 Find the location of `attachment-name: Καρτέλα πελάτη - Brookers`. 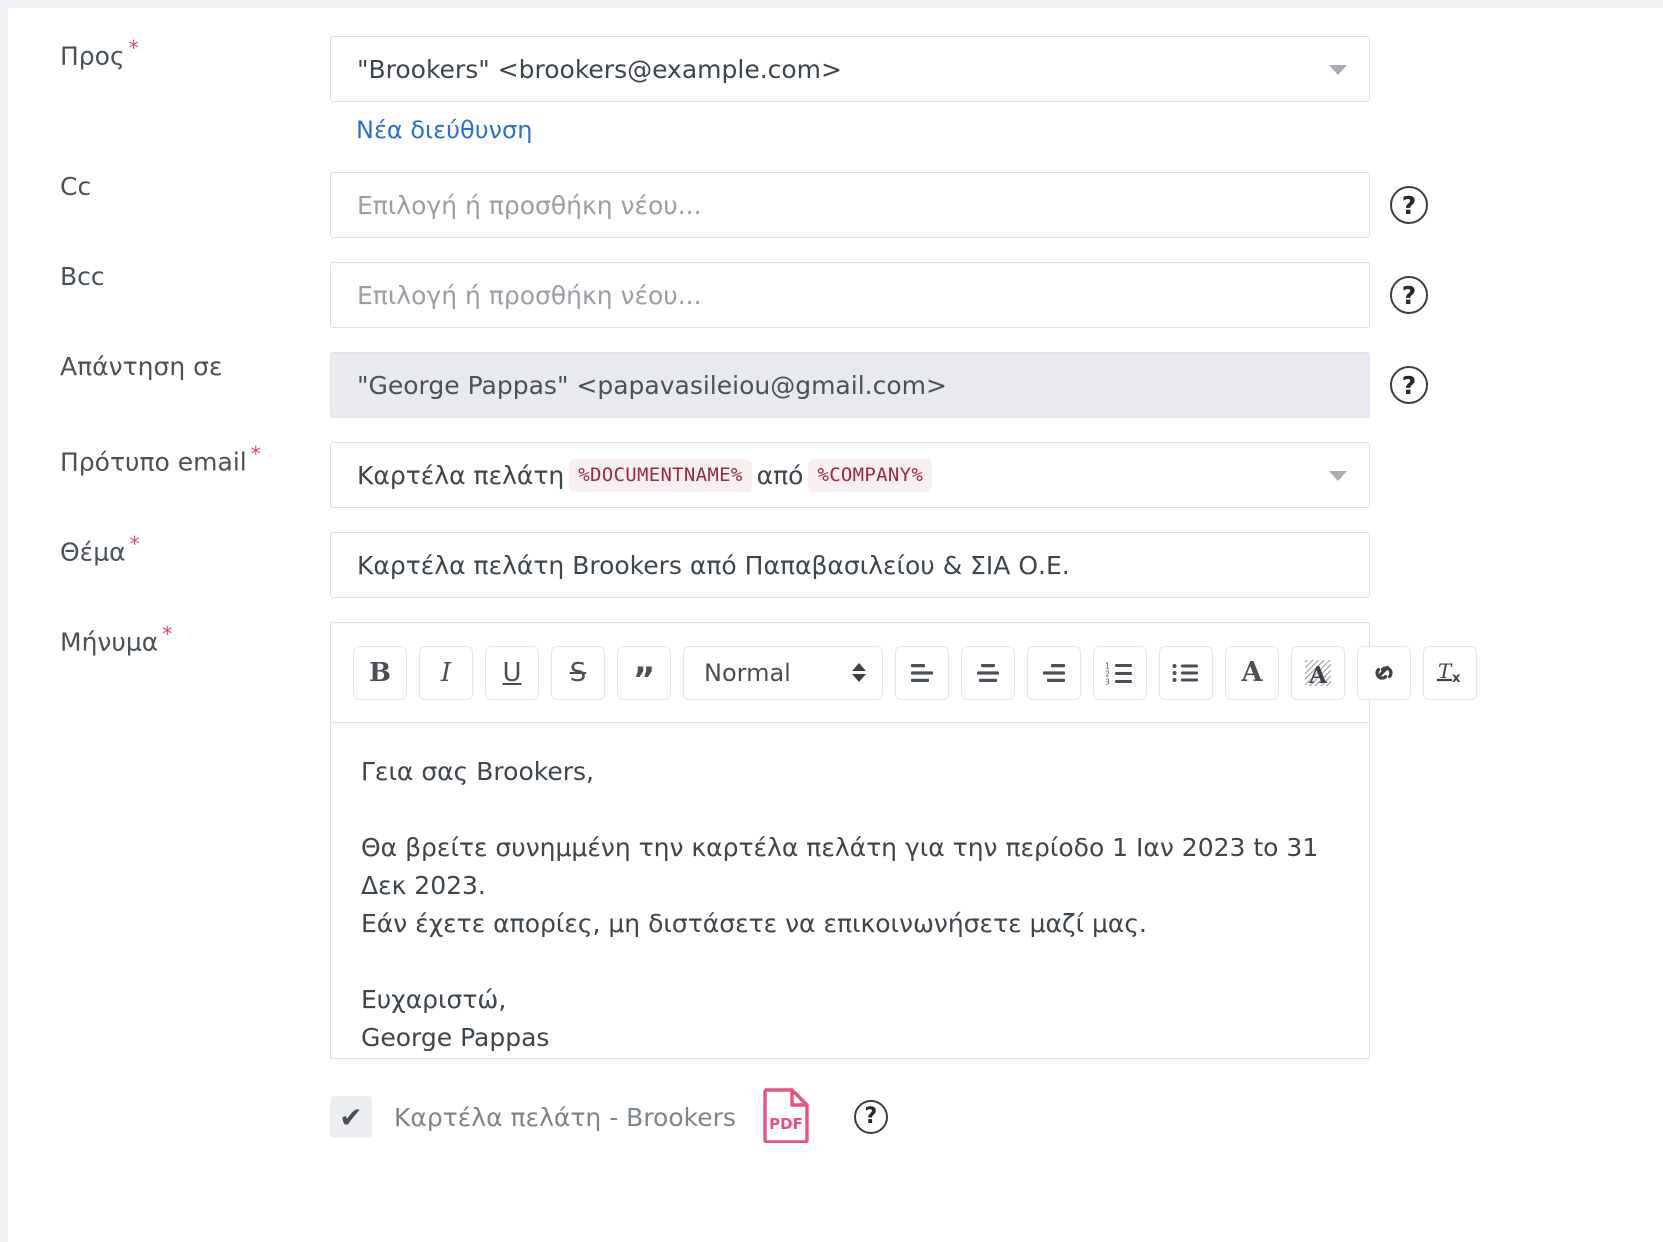

attachment-name: Καρτέλα πελάτη - Brookers is located at coordinates (565, 1117).